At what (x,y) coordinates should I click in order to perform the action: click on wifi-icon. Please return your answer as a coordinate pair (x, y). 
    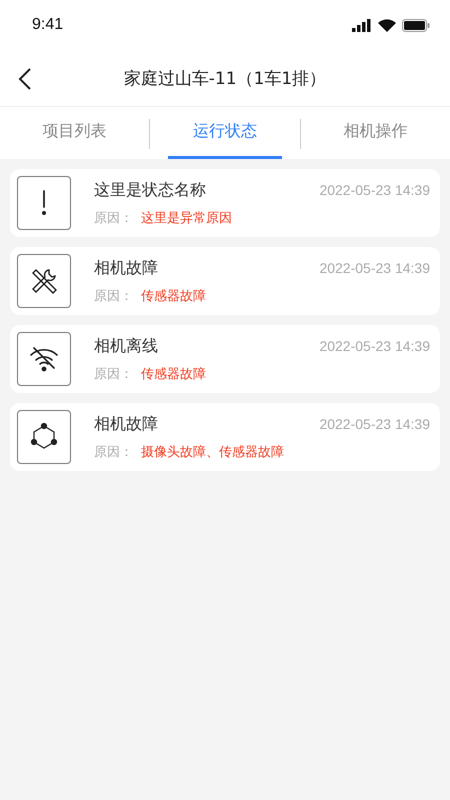
    Looking at the image, I should click on (387, 25).